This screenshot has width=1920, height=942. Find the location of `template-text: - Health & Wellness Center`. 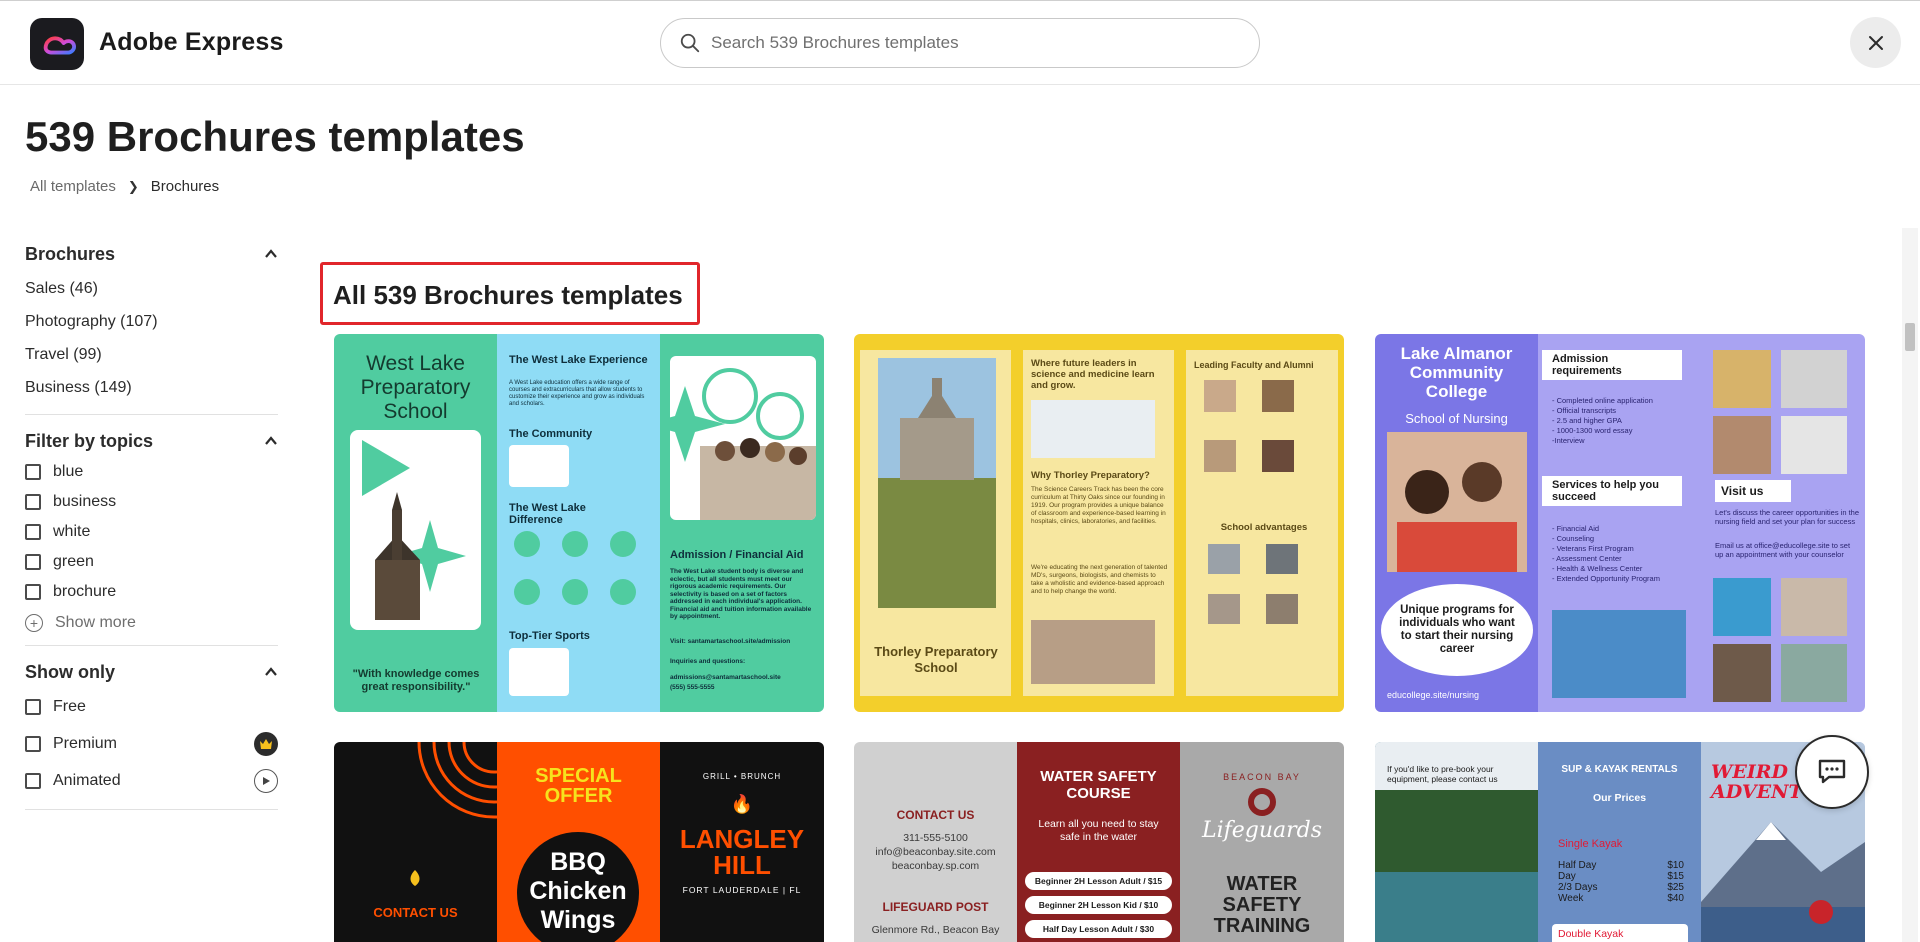

template-text: - Health & Wellness Center is located at coordinates (1597, 568).